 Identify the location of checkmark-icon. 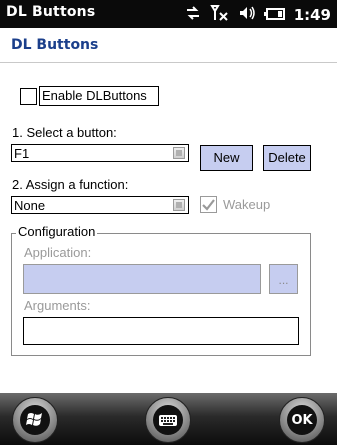
(208, 205).